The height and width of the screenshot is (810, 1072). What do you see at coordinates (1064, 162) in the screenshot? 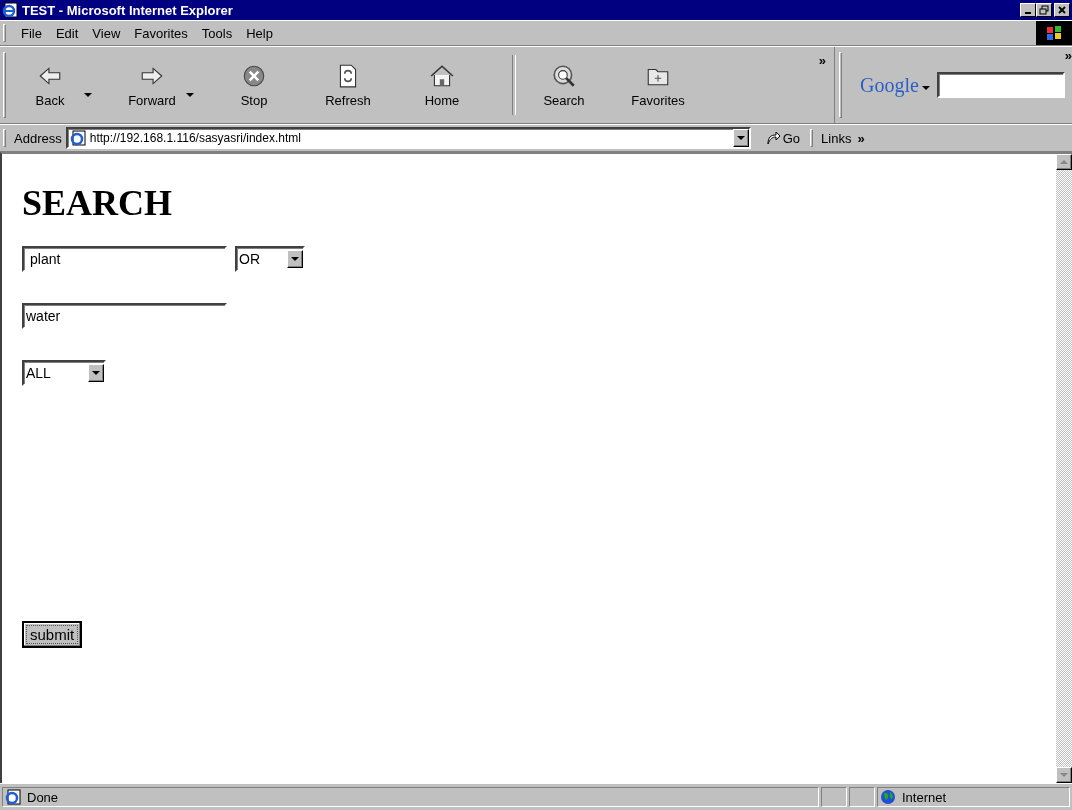
I see `scroll-up-icon` at bounding box center [1064, 162].